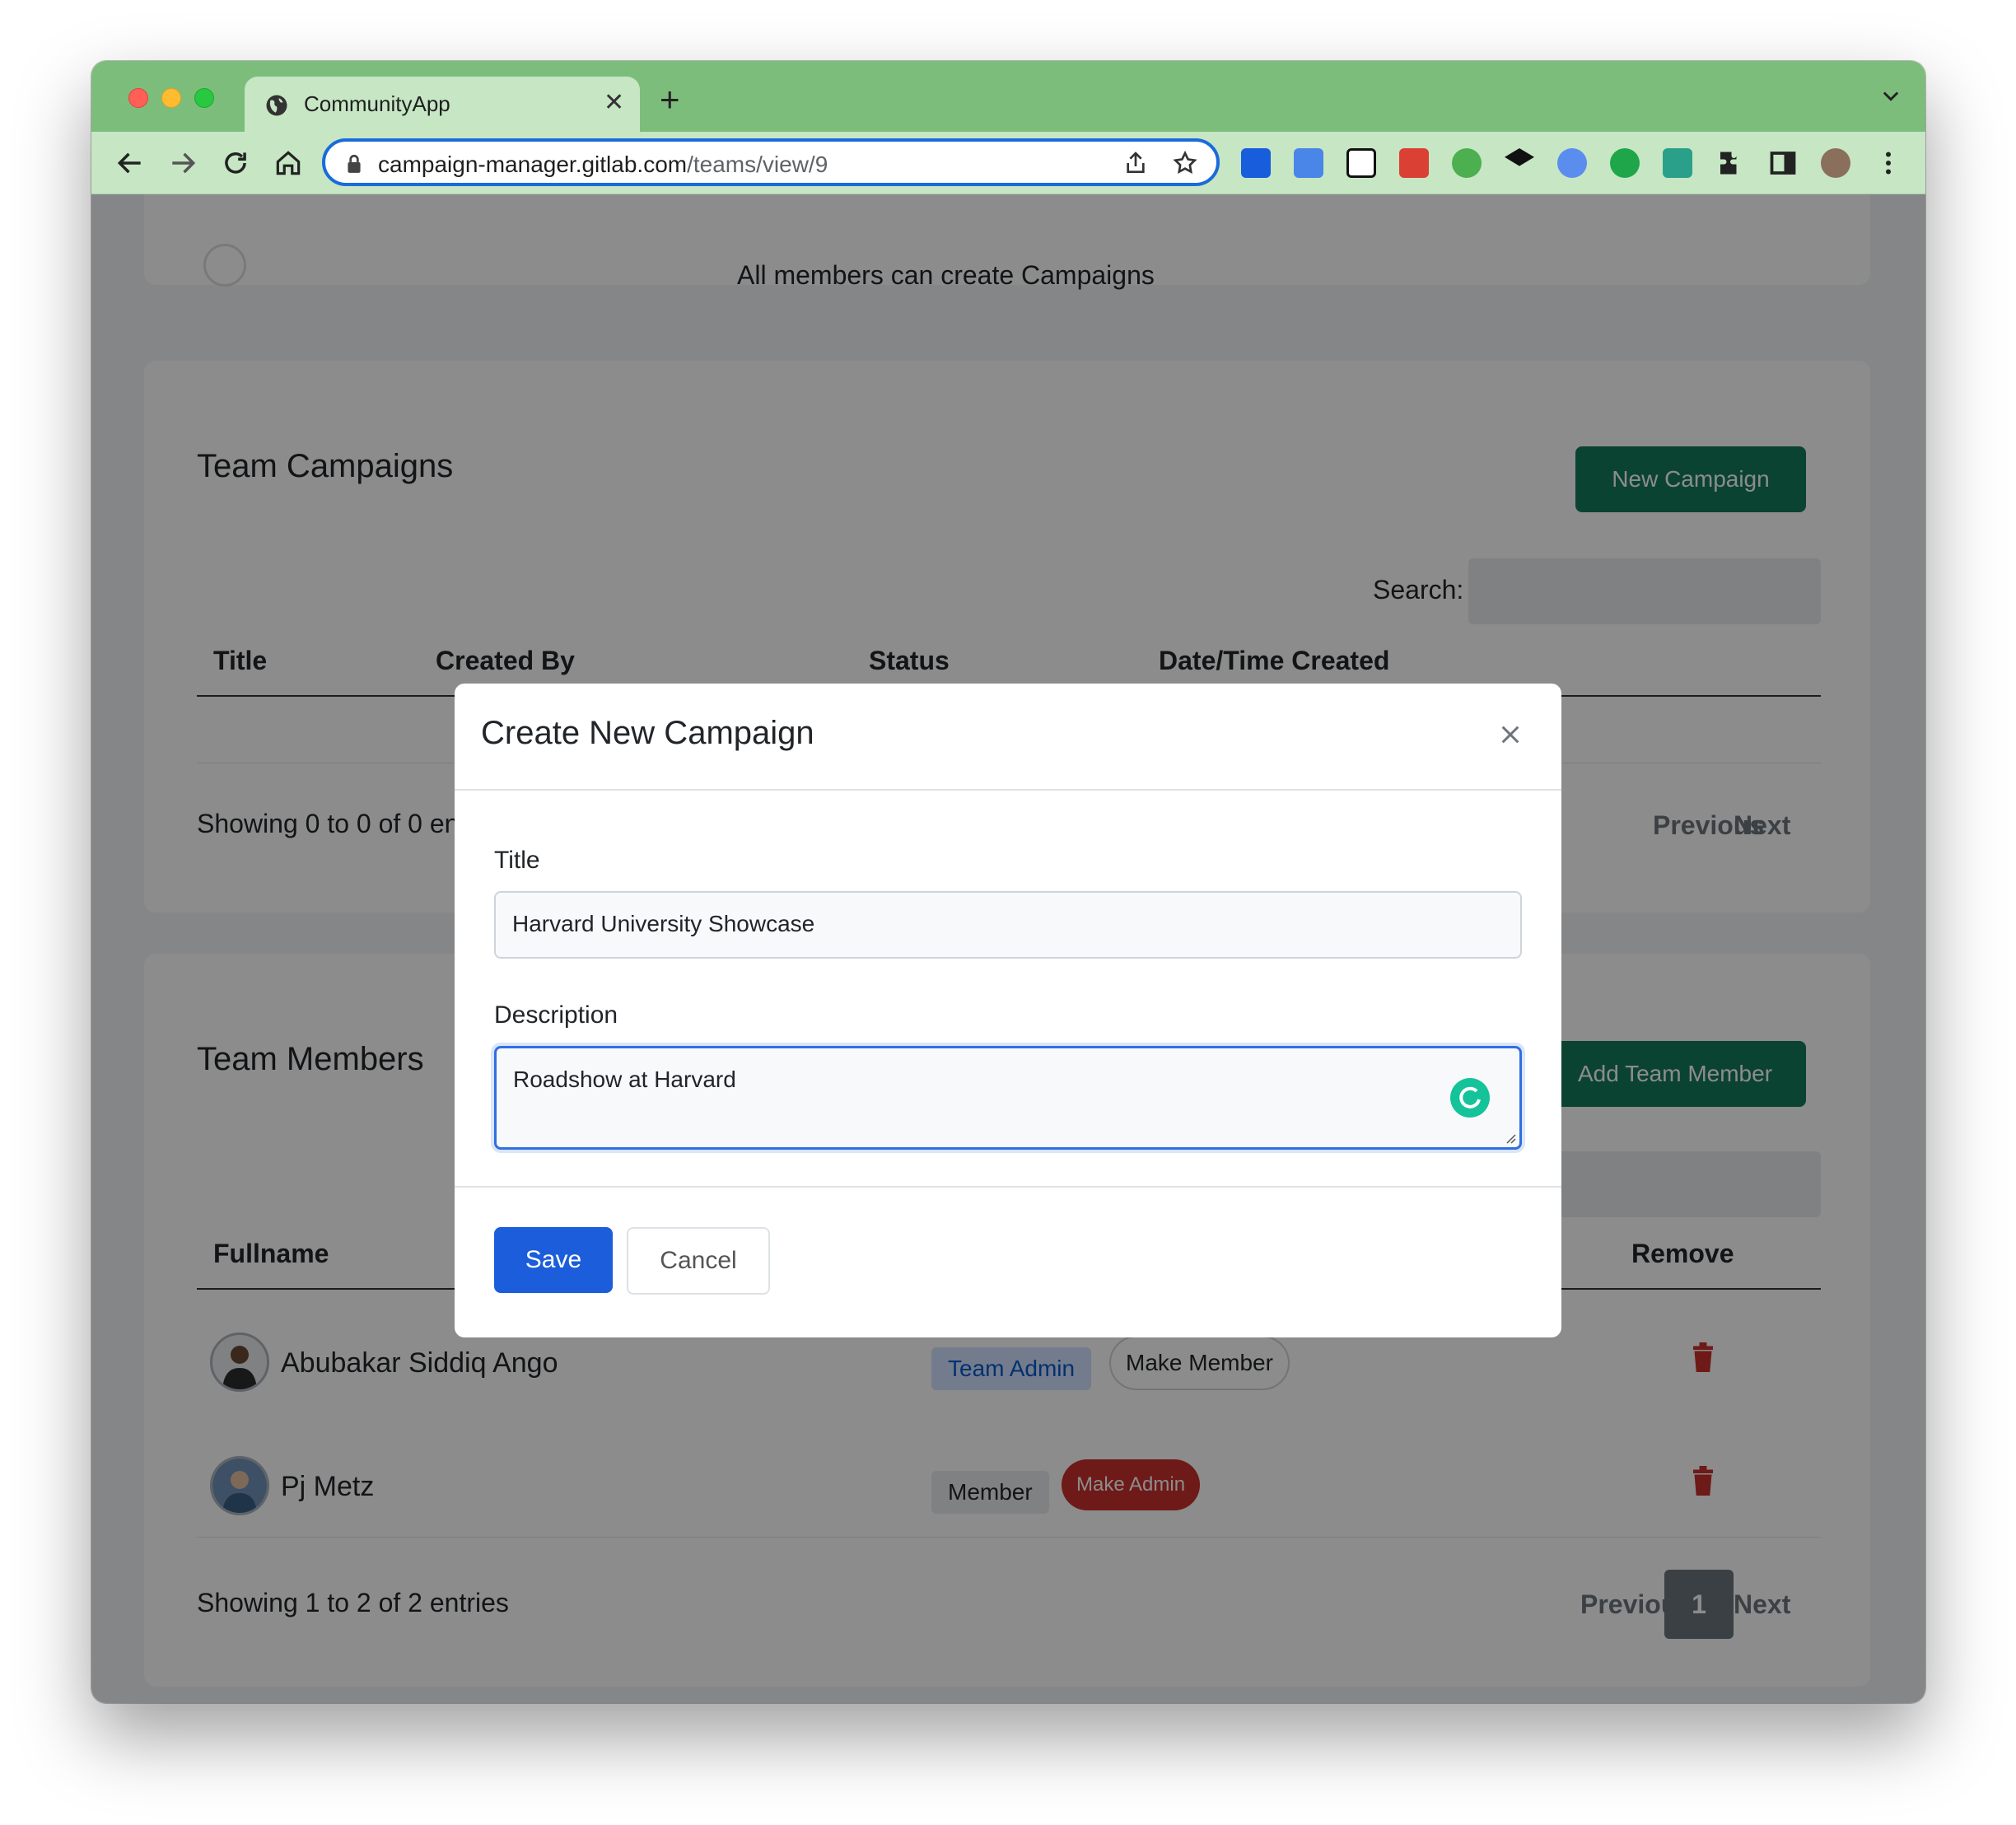 The width and height of the screenshot is (2016, 1825). Describe the element at coordinates (698, 1261) in the screenshot. I see `cancel-button: Cancel` at that location.